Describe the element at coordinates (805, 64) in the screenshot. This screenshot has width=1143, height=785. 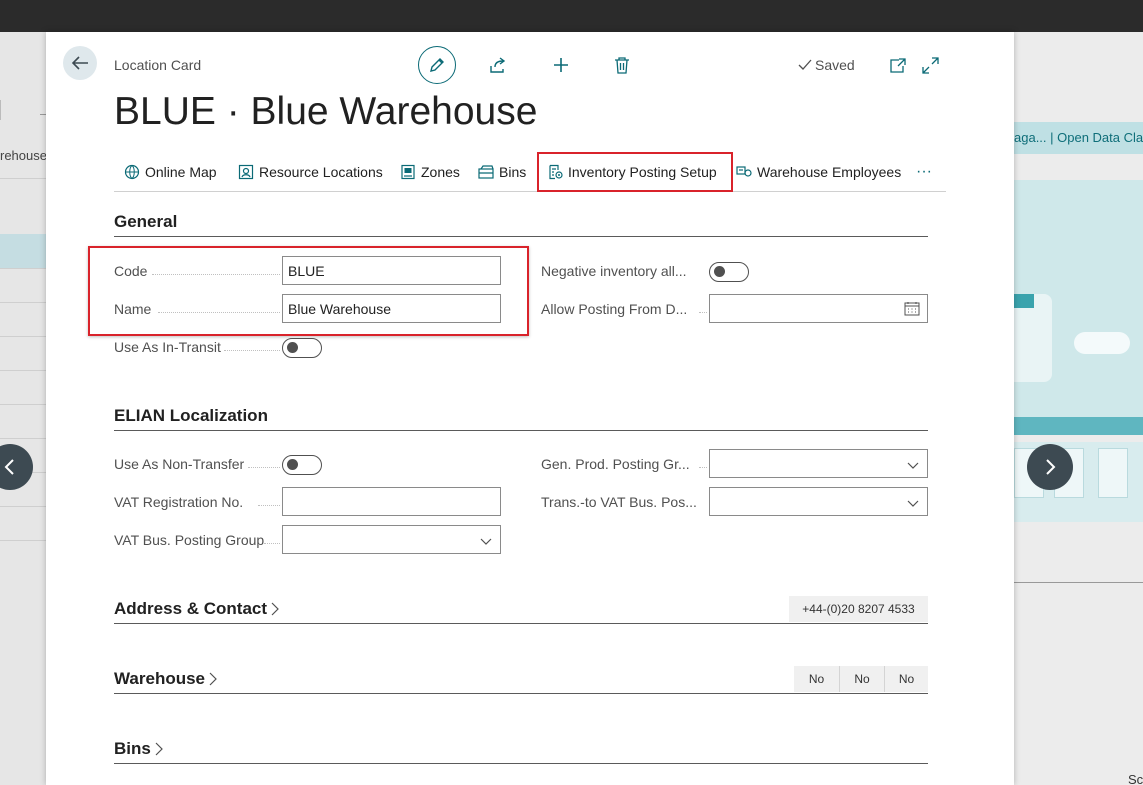
I see `checkmark-icon` at that location.